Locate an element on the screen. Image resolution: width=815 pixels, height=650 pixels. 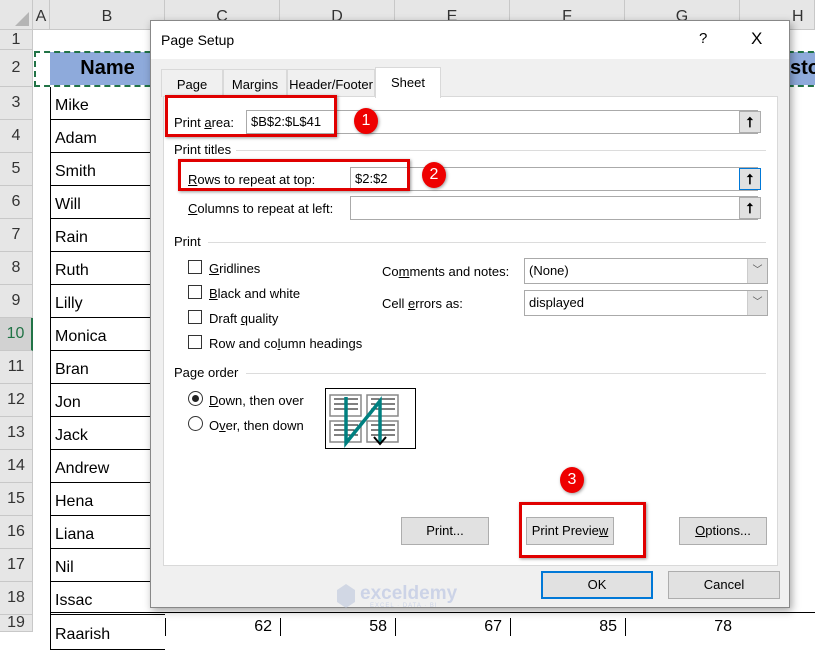
exceldemy-watermark-logo: exceldemy EXCEL · DATA · BI is located at coordinates (396, 597).